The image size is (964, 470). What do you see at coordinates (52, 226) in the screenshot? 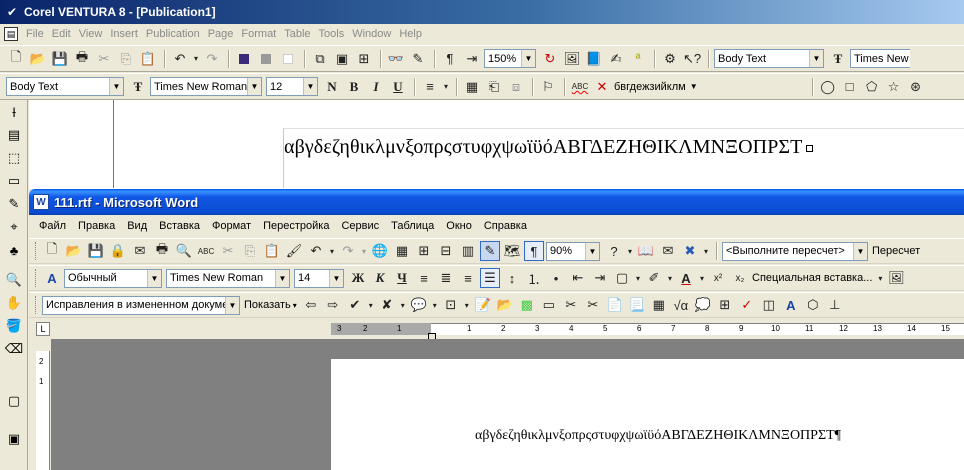
I see `word-menu-file: Файл` at bounding box center [52, 226].